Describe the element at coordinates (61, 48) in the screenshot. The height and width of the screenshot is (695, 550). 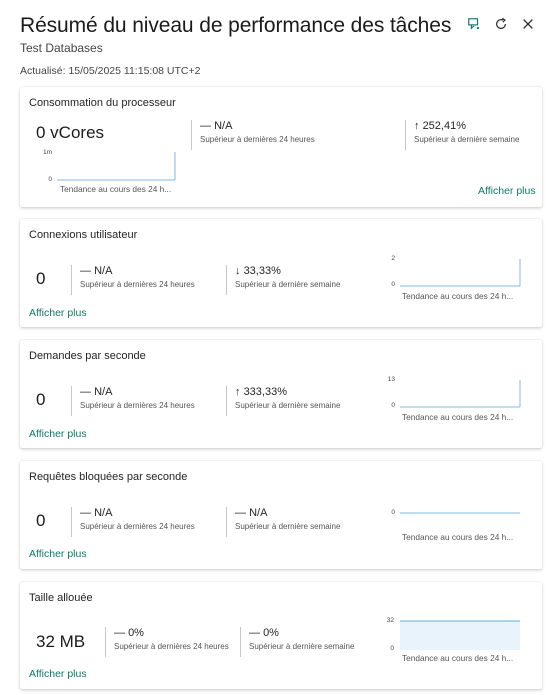
I see `page-subtitle: Test Databases` at that location.